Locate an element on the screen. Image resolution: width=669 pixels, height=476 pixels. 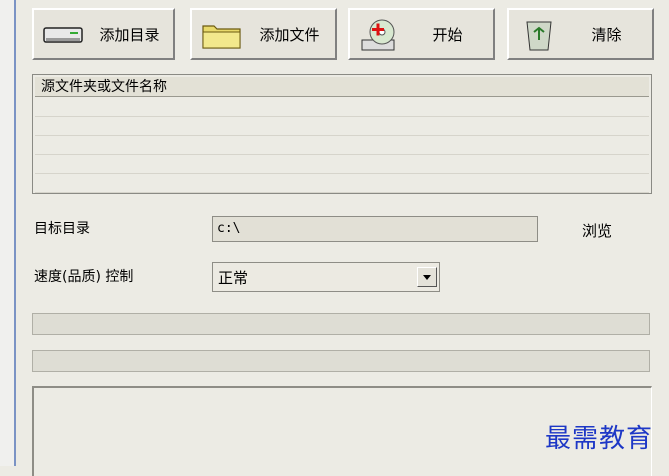
start-button: 开始 is located at coordinates (421, 34).